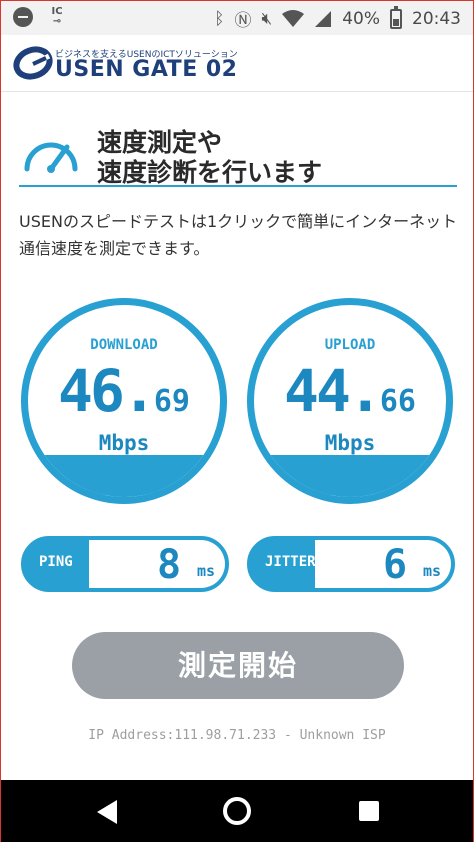  I want to click on ping-unit: ms, so click(206, 571).